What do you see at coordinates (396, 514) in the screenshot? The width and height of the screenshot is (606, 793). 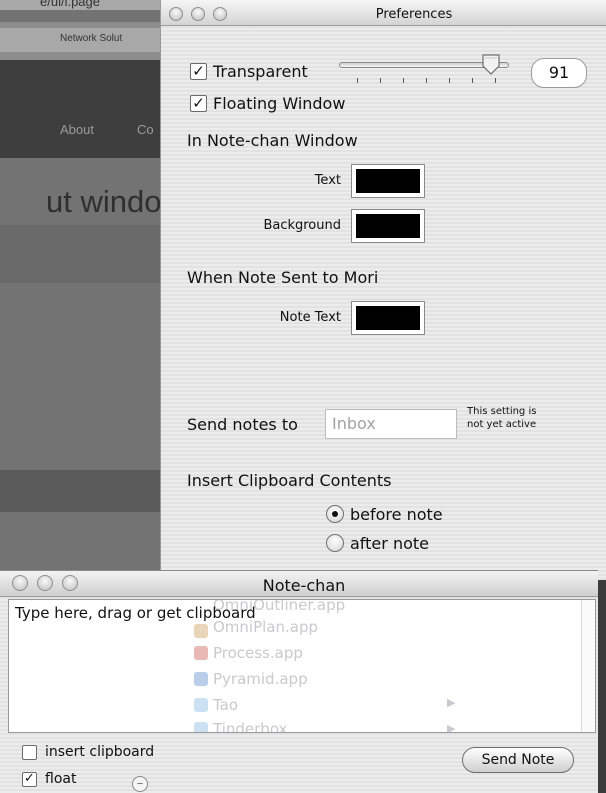 I see `radio-before-note-label: before note` at bounding box center [396, 514].